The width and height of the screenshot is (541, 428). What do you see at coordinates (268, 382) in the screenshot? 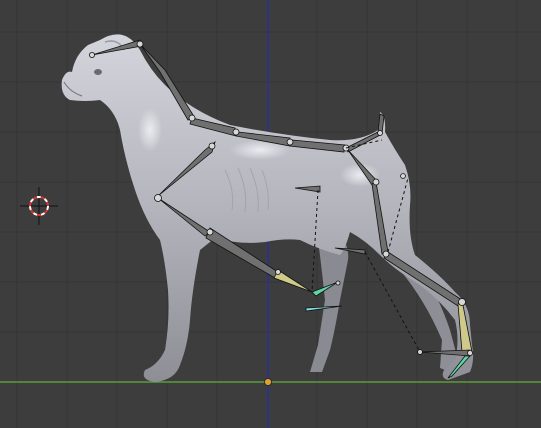
I see `object-origin-icon` at bounding box center [268, 382].